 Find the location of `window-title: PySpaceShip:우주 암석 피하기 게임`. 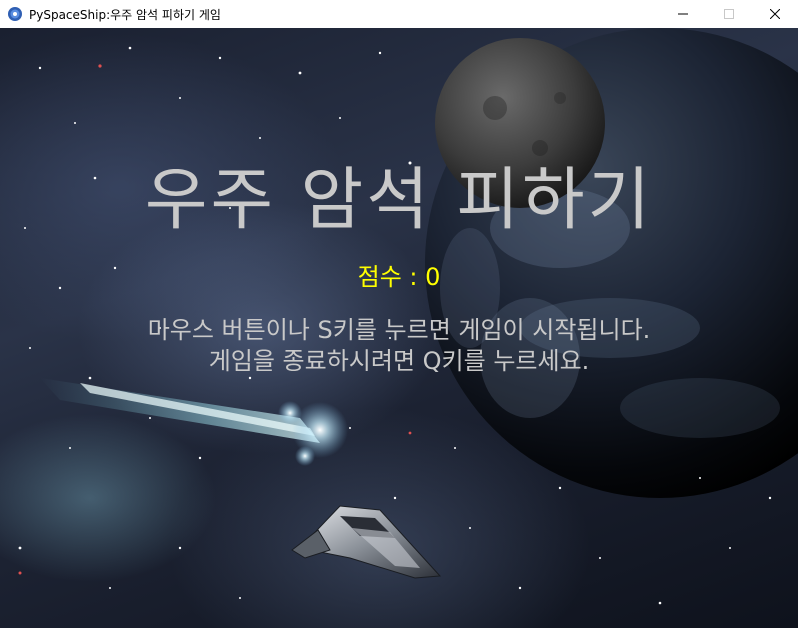

window-title: PySpaceShip:우주 암석 피하기 게임 is located at coordinates (125, 14).